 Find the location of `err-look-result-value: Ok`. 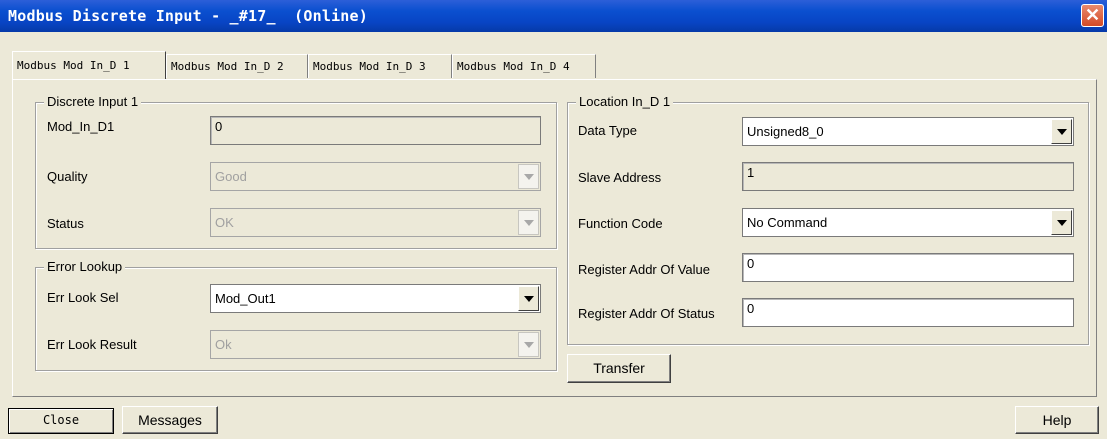

err-look-result-value: Ok is located at coordinates (223, 344).